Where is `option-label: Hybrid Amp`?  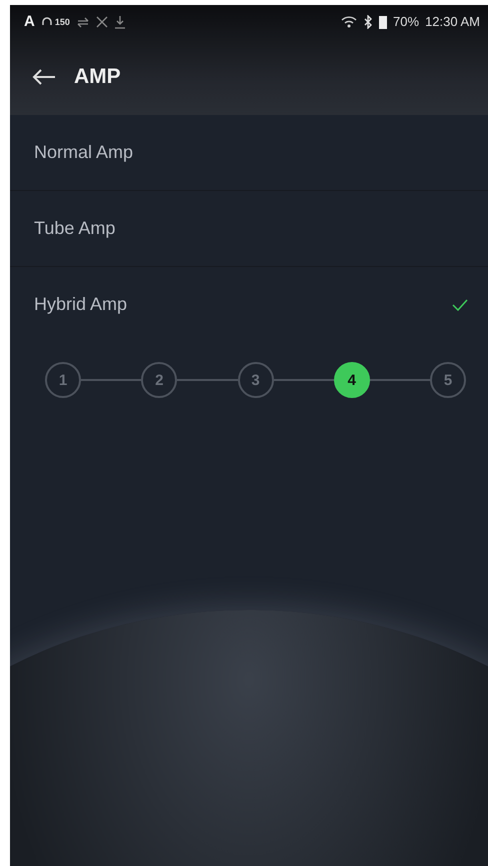
option-label: Hybrid Amp is located at coordinates (81, 304).